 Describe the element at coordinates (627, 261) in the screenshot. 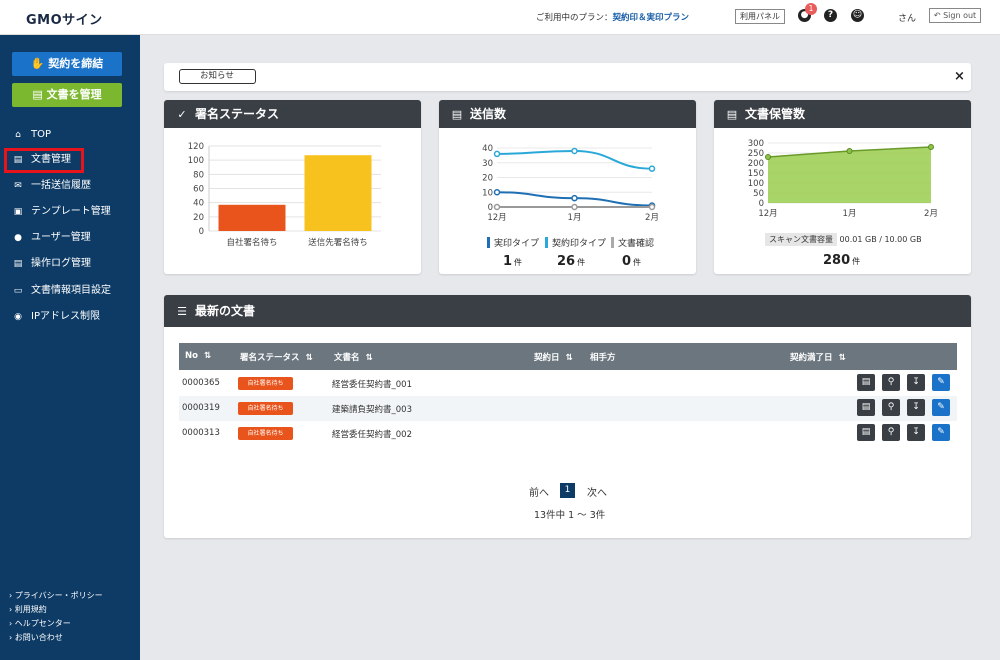

I see `stat-value: 0` at that location.